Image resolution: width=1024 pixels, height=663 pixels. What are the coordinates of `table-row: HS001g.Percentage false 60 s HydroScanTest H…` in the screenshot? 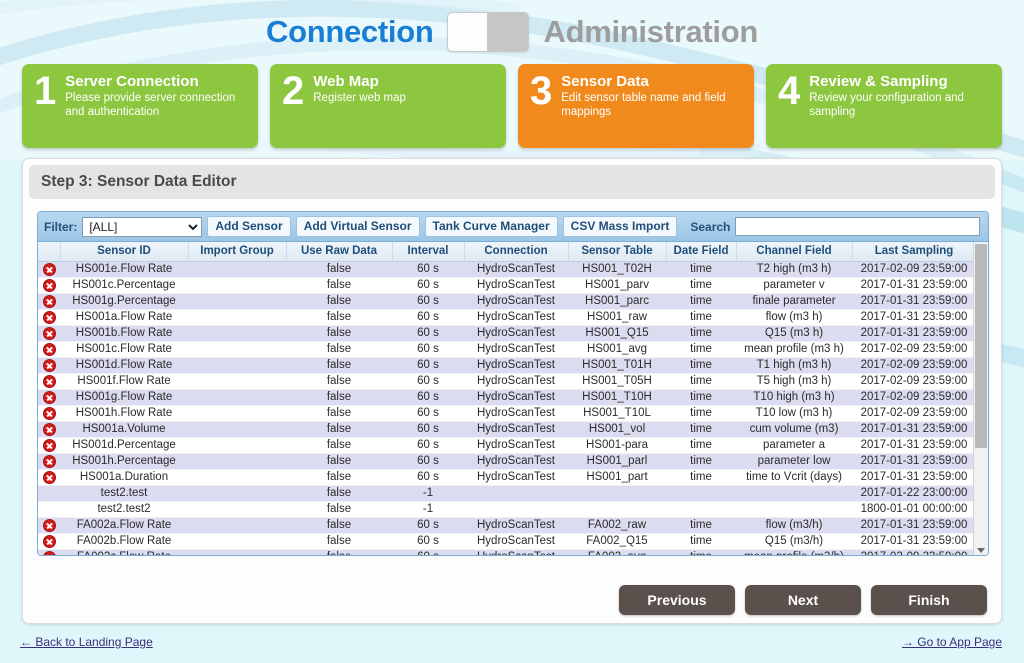 It's located at (507, 301).